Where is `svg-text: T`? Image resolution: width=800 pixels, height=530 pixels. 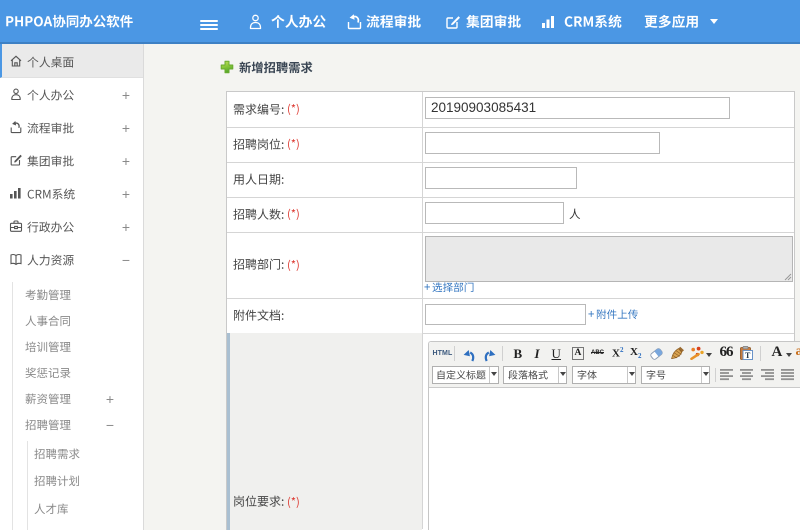
svg-text: T is located at coordinates (748, 355).